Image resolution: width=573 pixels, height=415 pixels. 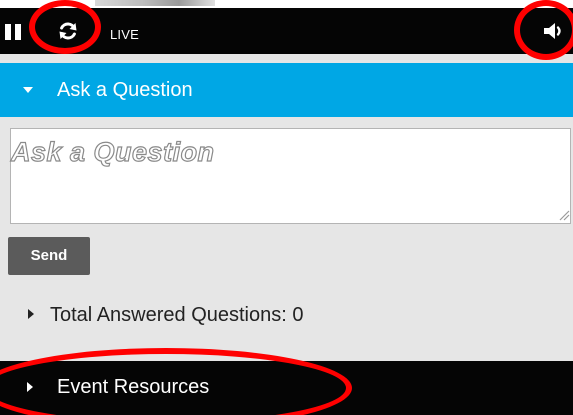 What do you see at coordinates (124, 34) in the screenshot?
I see `live-status-label: LIVE` at bounding box center [124, 34].